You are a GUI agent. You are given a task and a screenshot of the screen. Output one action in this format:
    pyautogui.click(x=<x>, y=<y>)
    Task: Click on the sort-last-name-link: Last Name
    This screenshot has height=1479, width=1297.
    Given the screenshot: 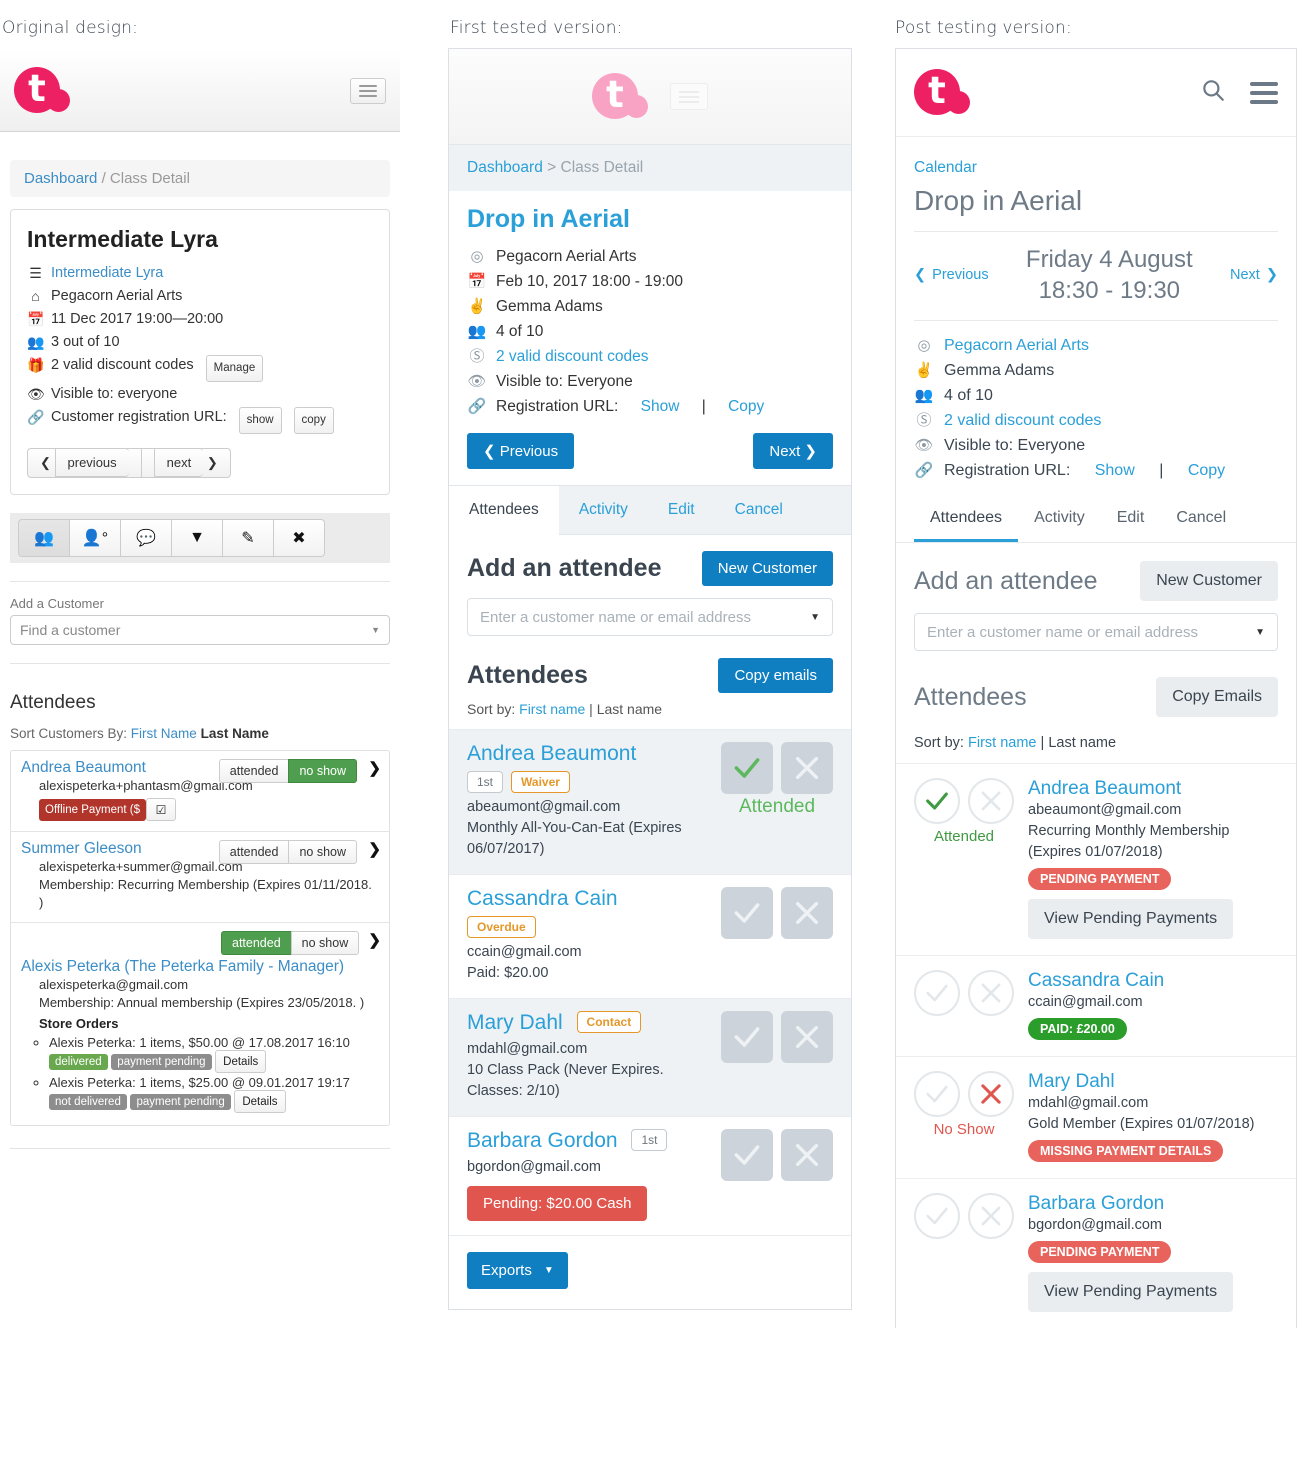 What is the action you would take?
    pyautogui.click(x=235, y=733)
    